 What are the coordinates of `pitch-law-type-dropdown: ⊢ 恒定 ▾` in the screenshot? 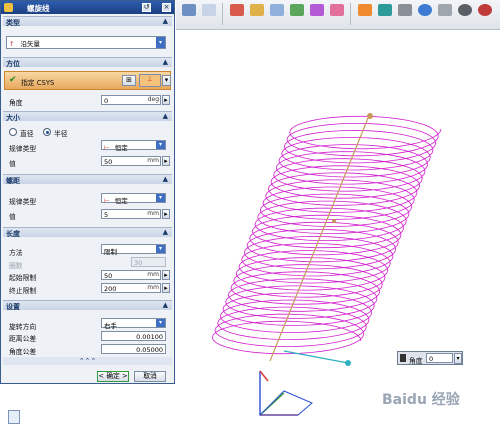 It's located at (133, 199).